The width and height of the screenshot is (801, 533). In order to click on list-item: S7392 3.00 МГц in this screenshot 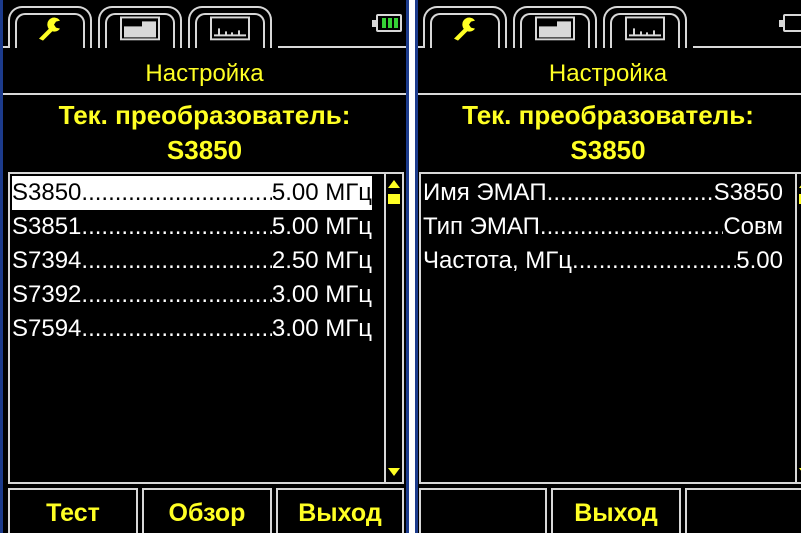, I will do `click(192, 295)`.